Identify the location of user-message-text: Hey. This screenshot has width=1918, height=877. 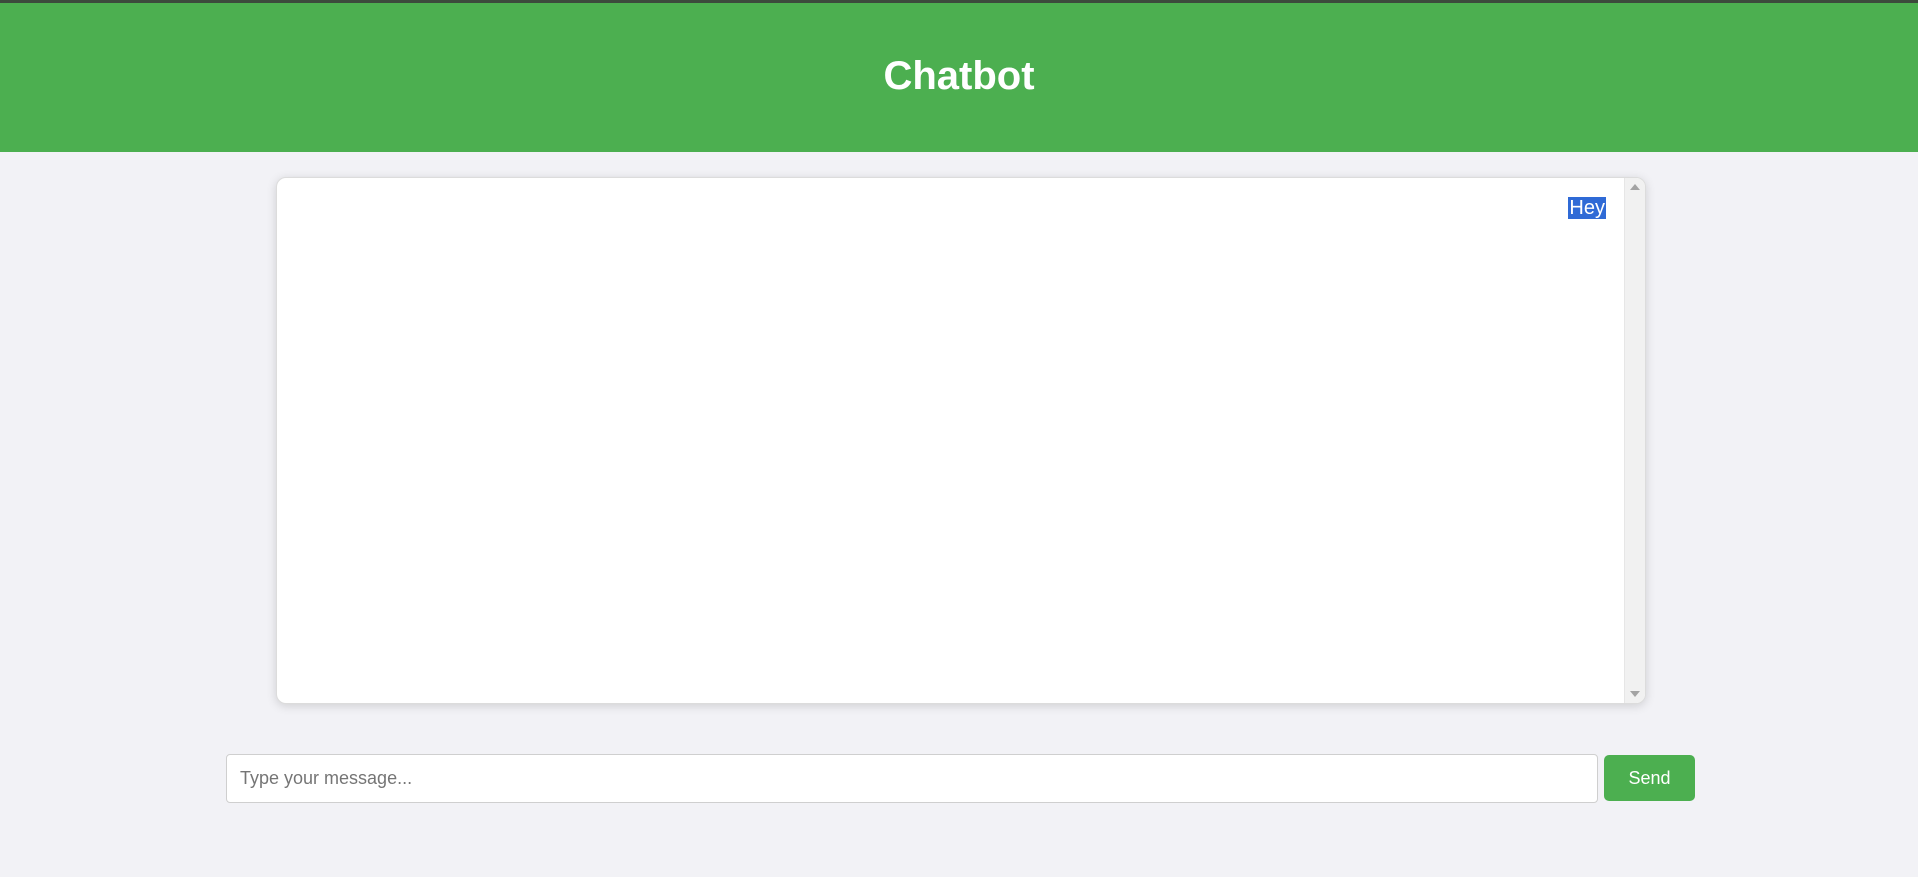
(1587, 208).